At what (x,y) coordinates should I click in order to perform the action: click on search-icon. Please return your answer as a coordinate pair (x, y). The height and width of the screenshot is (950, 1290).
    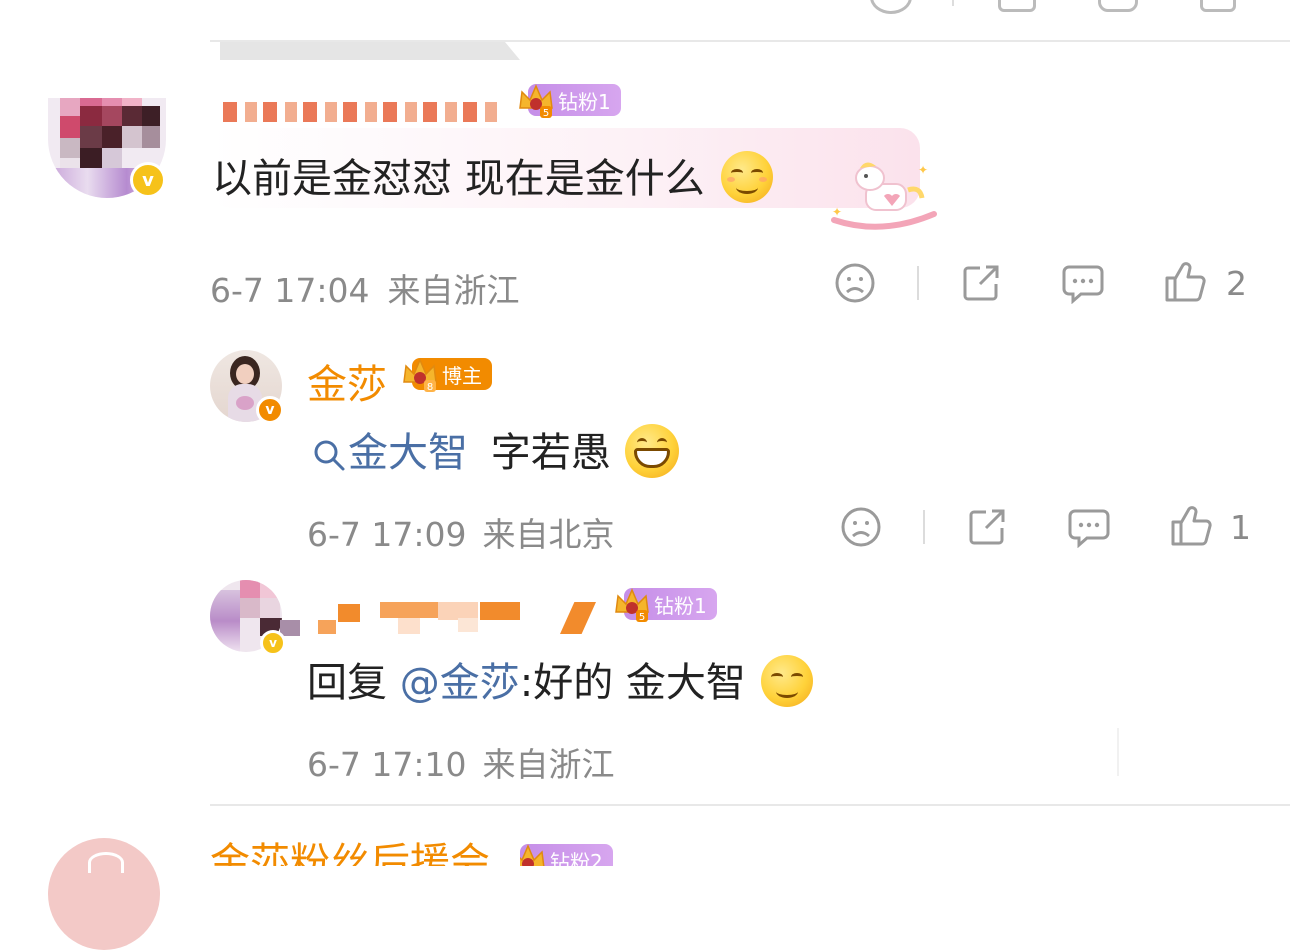
    Looking at the image, I should click on (329, 455).